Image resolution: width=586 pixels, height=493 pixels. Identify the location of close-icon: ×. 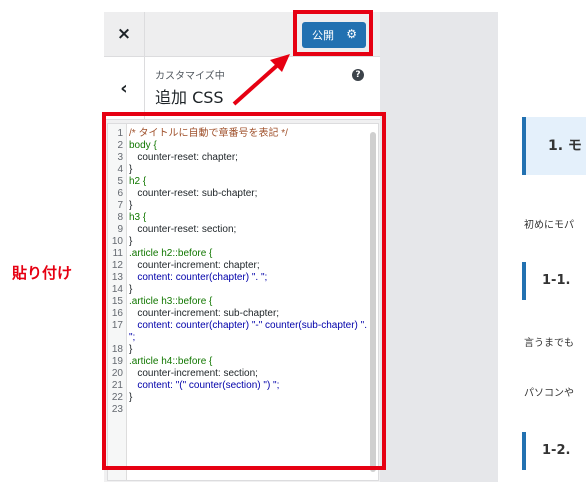
(124, 34).